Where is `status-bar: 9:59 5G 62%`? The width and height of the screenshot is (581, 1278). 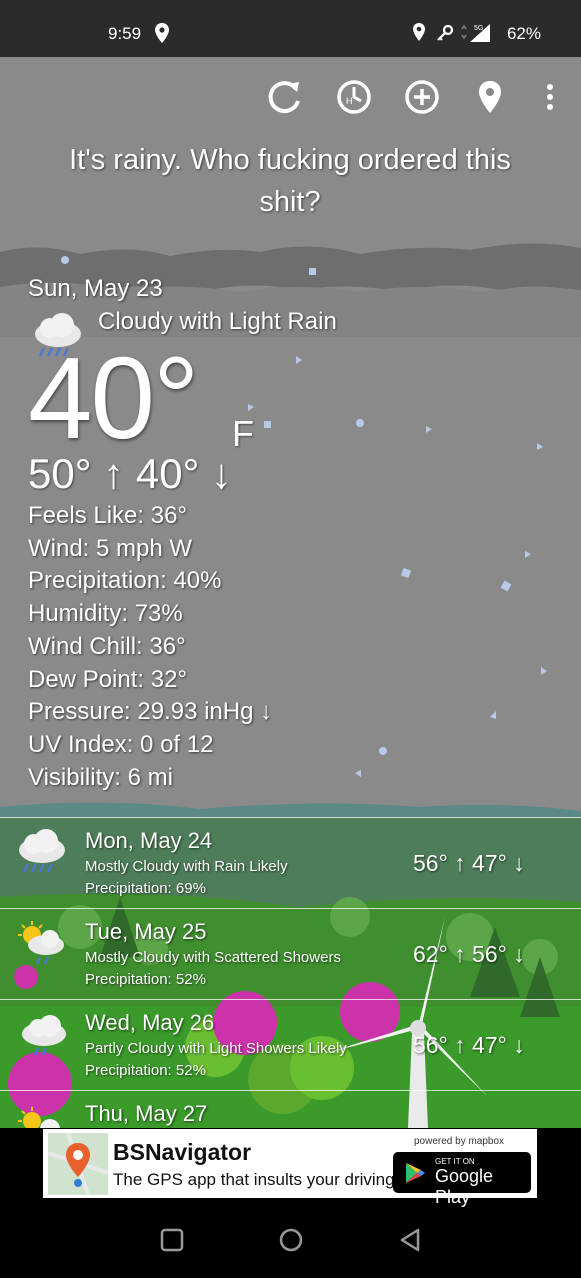 status-bar: 9:59 5G 62% is located at coordinates (290, 28).